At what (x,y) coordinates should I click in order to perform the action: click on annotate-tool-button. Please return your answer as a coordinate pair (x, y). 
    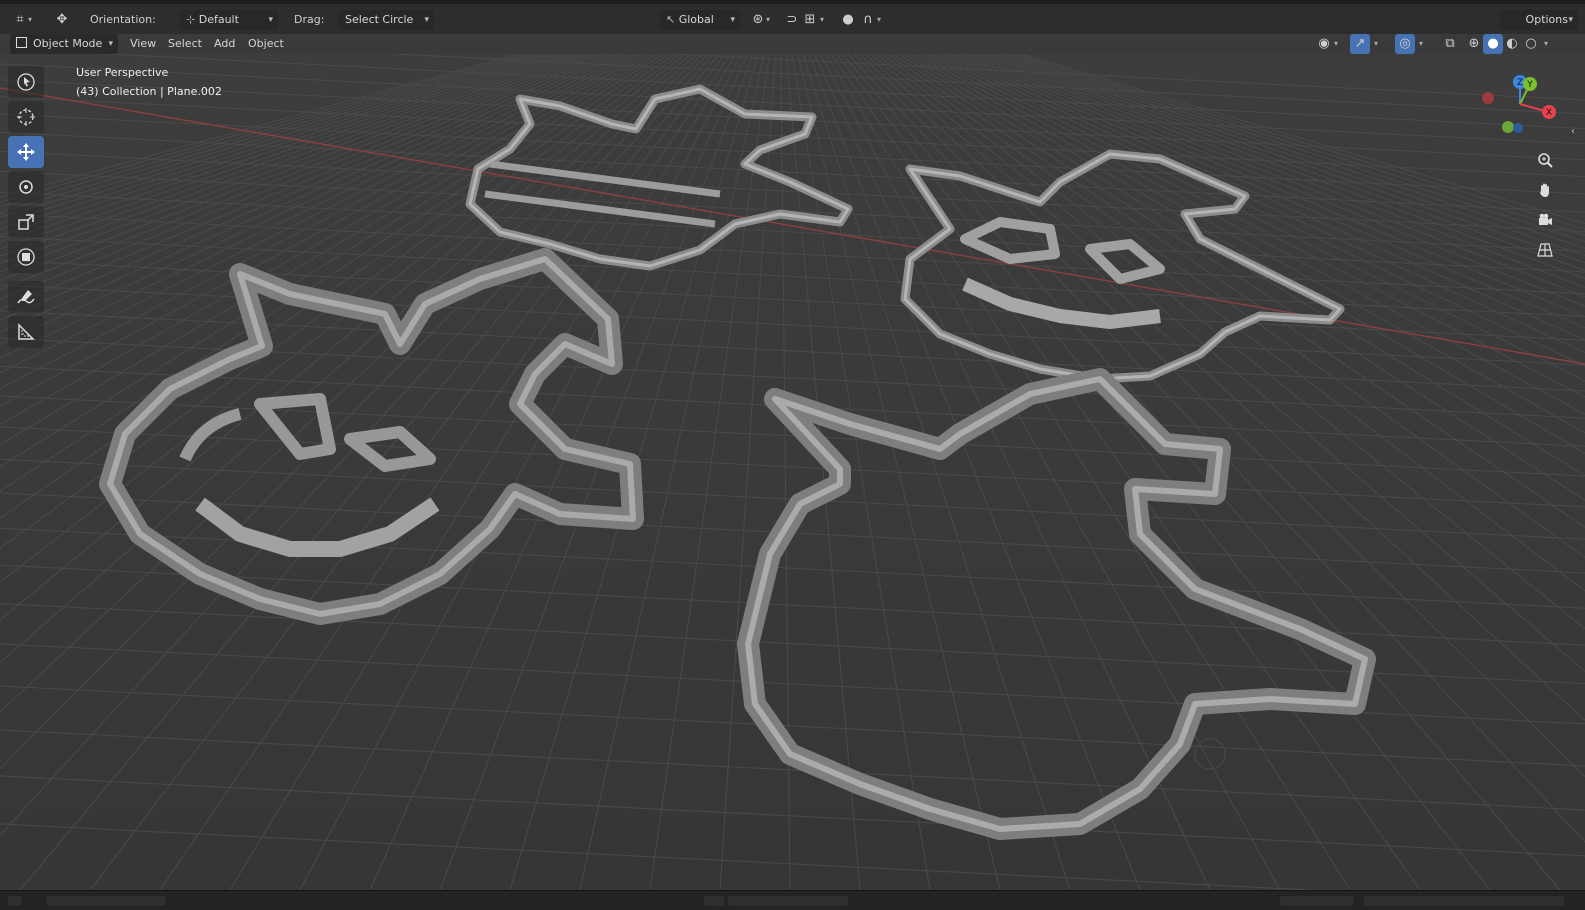
    Looking at the image, I should click on (26, 297).